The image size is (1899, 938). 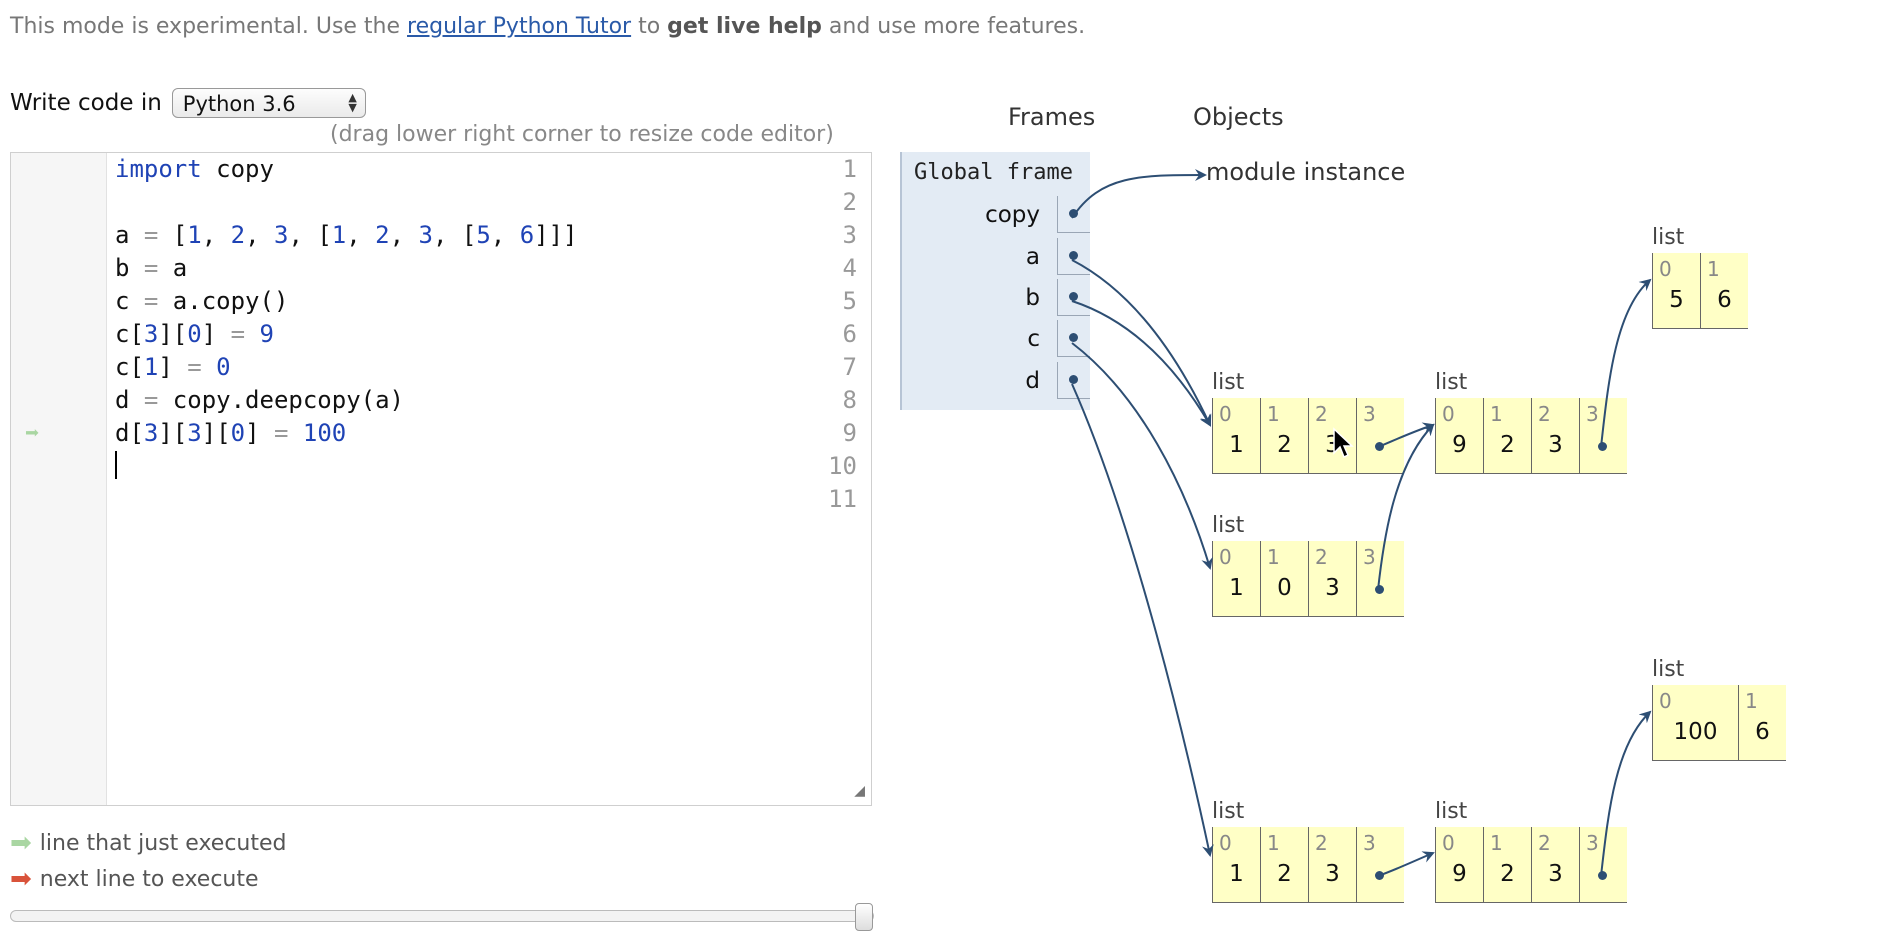 What do you see at coordinates (32, 433) in the screenshot?
I see `just-executed-arrow-icon: ➡` at bounding box center [32, 433].